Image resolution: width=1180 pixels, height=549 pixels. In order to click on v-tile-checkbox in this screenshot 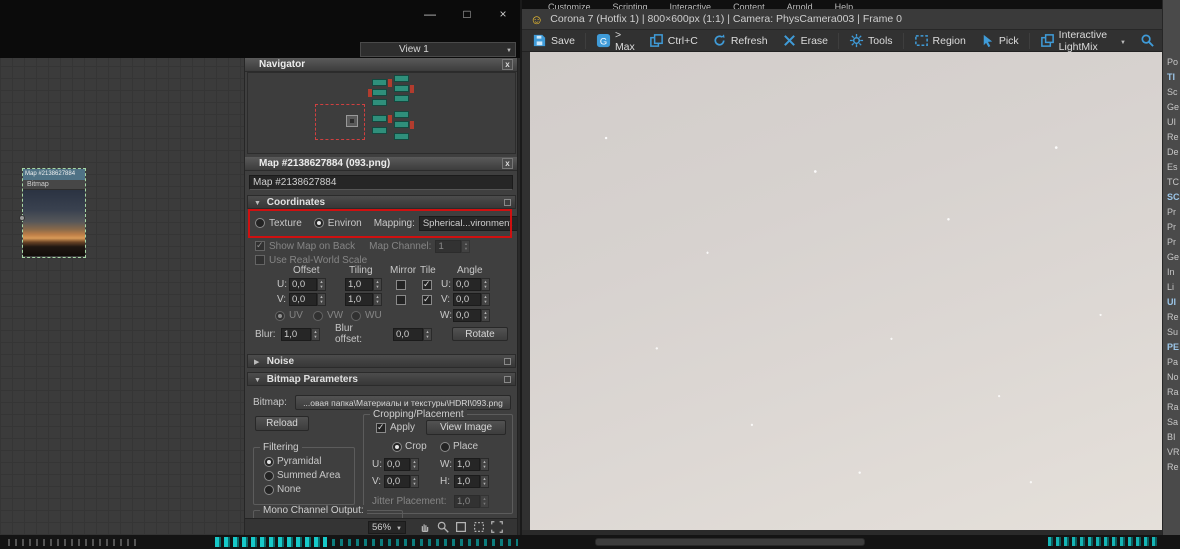, I will do `click(427, 299)`.